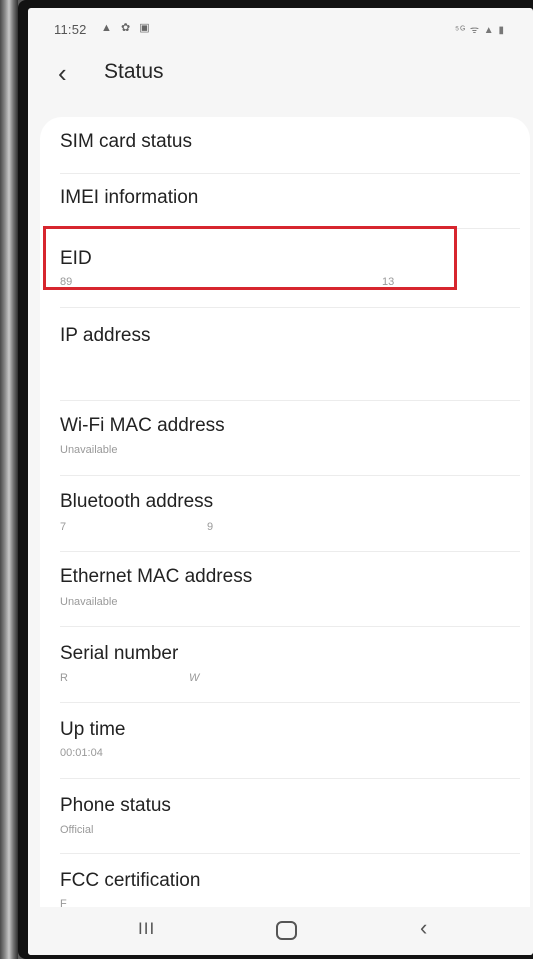 This screenshot has width=533, height=959. I want to click on item-title: SIM card status, so click(126, 141).